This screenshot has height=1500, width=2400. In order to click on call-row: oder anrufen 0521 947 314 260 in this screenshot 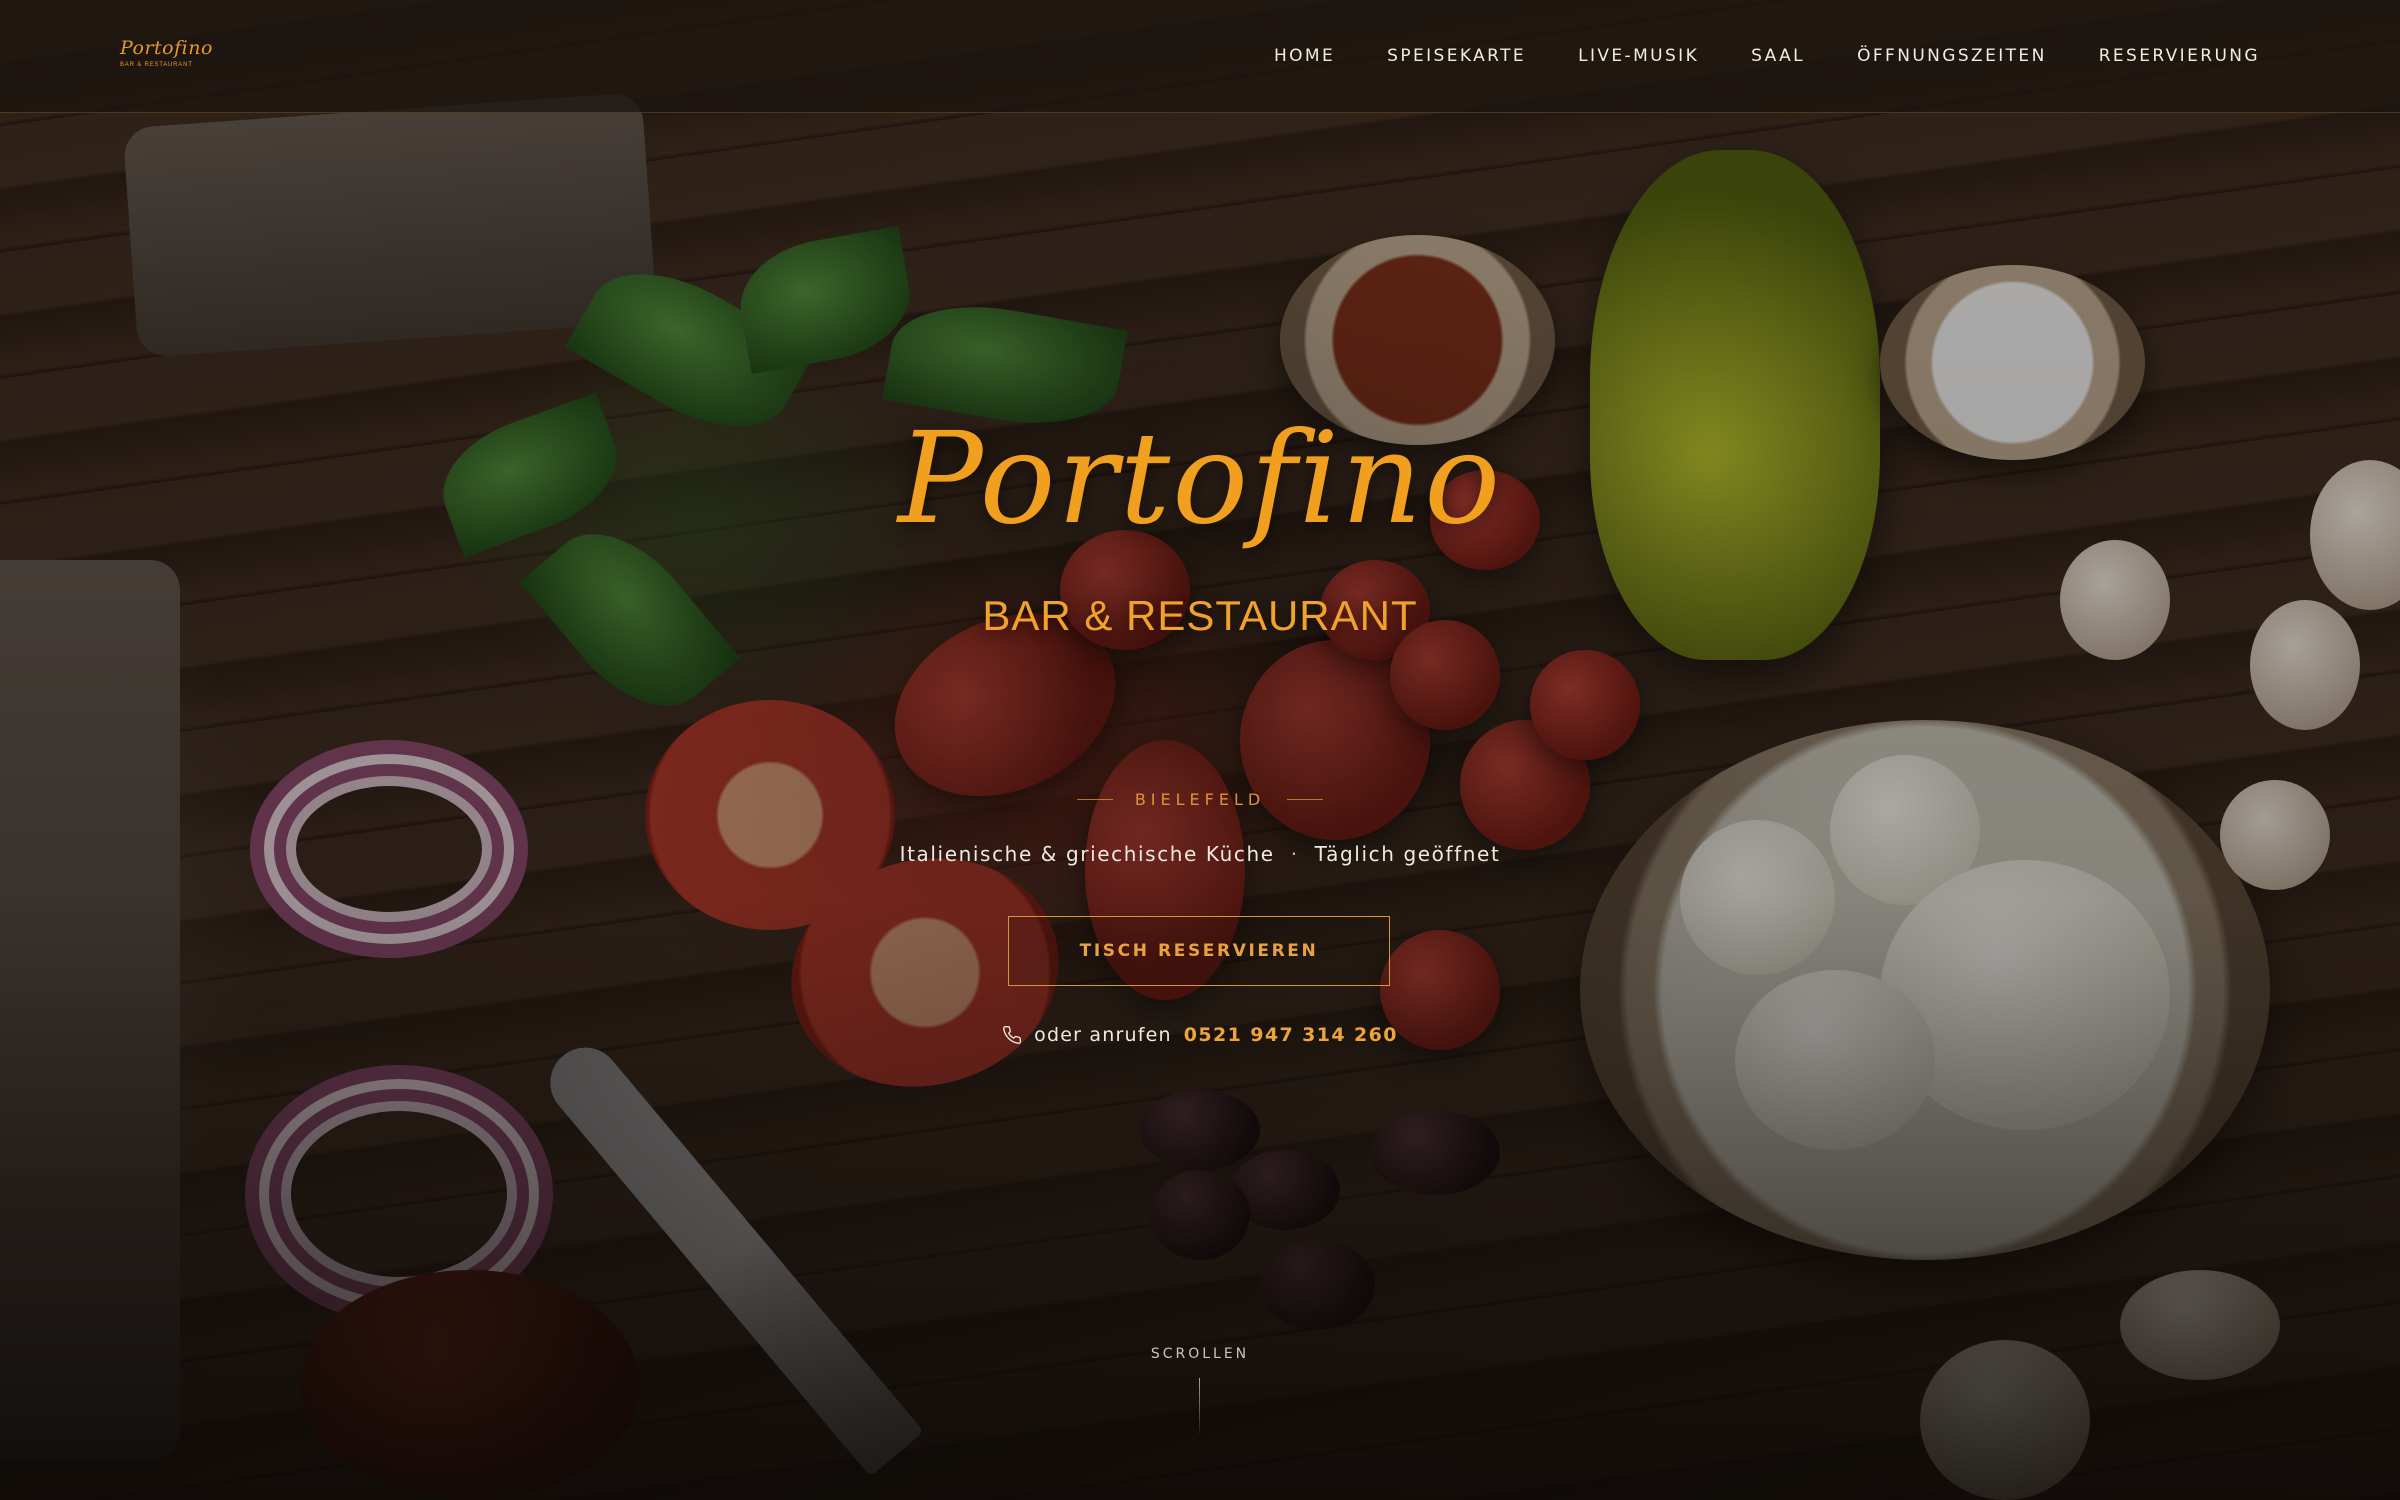, I will do `click(1200, 1035)`.